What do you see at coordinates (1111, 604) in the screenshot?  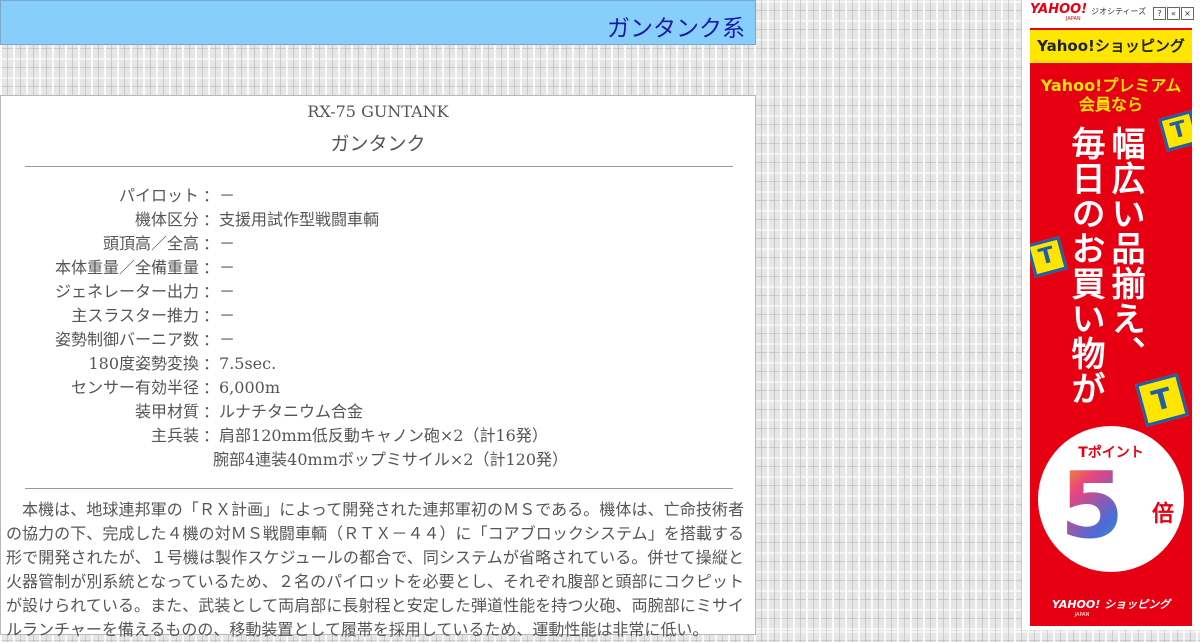 I see `yahoo-shopping-logo: YAHOO! ショッピング` at bounding box center [1111, 604].